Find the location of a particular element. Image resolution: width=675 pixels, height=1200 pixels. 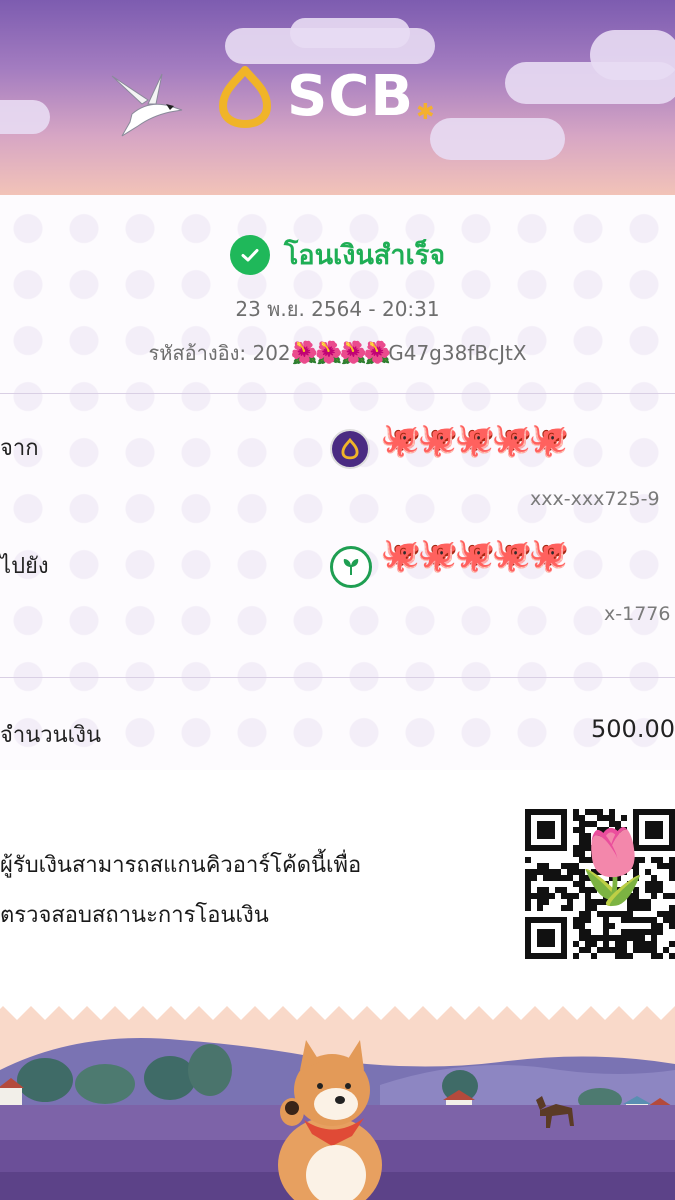

to-label: ไปยัง is located at coordinates (24, 566).